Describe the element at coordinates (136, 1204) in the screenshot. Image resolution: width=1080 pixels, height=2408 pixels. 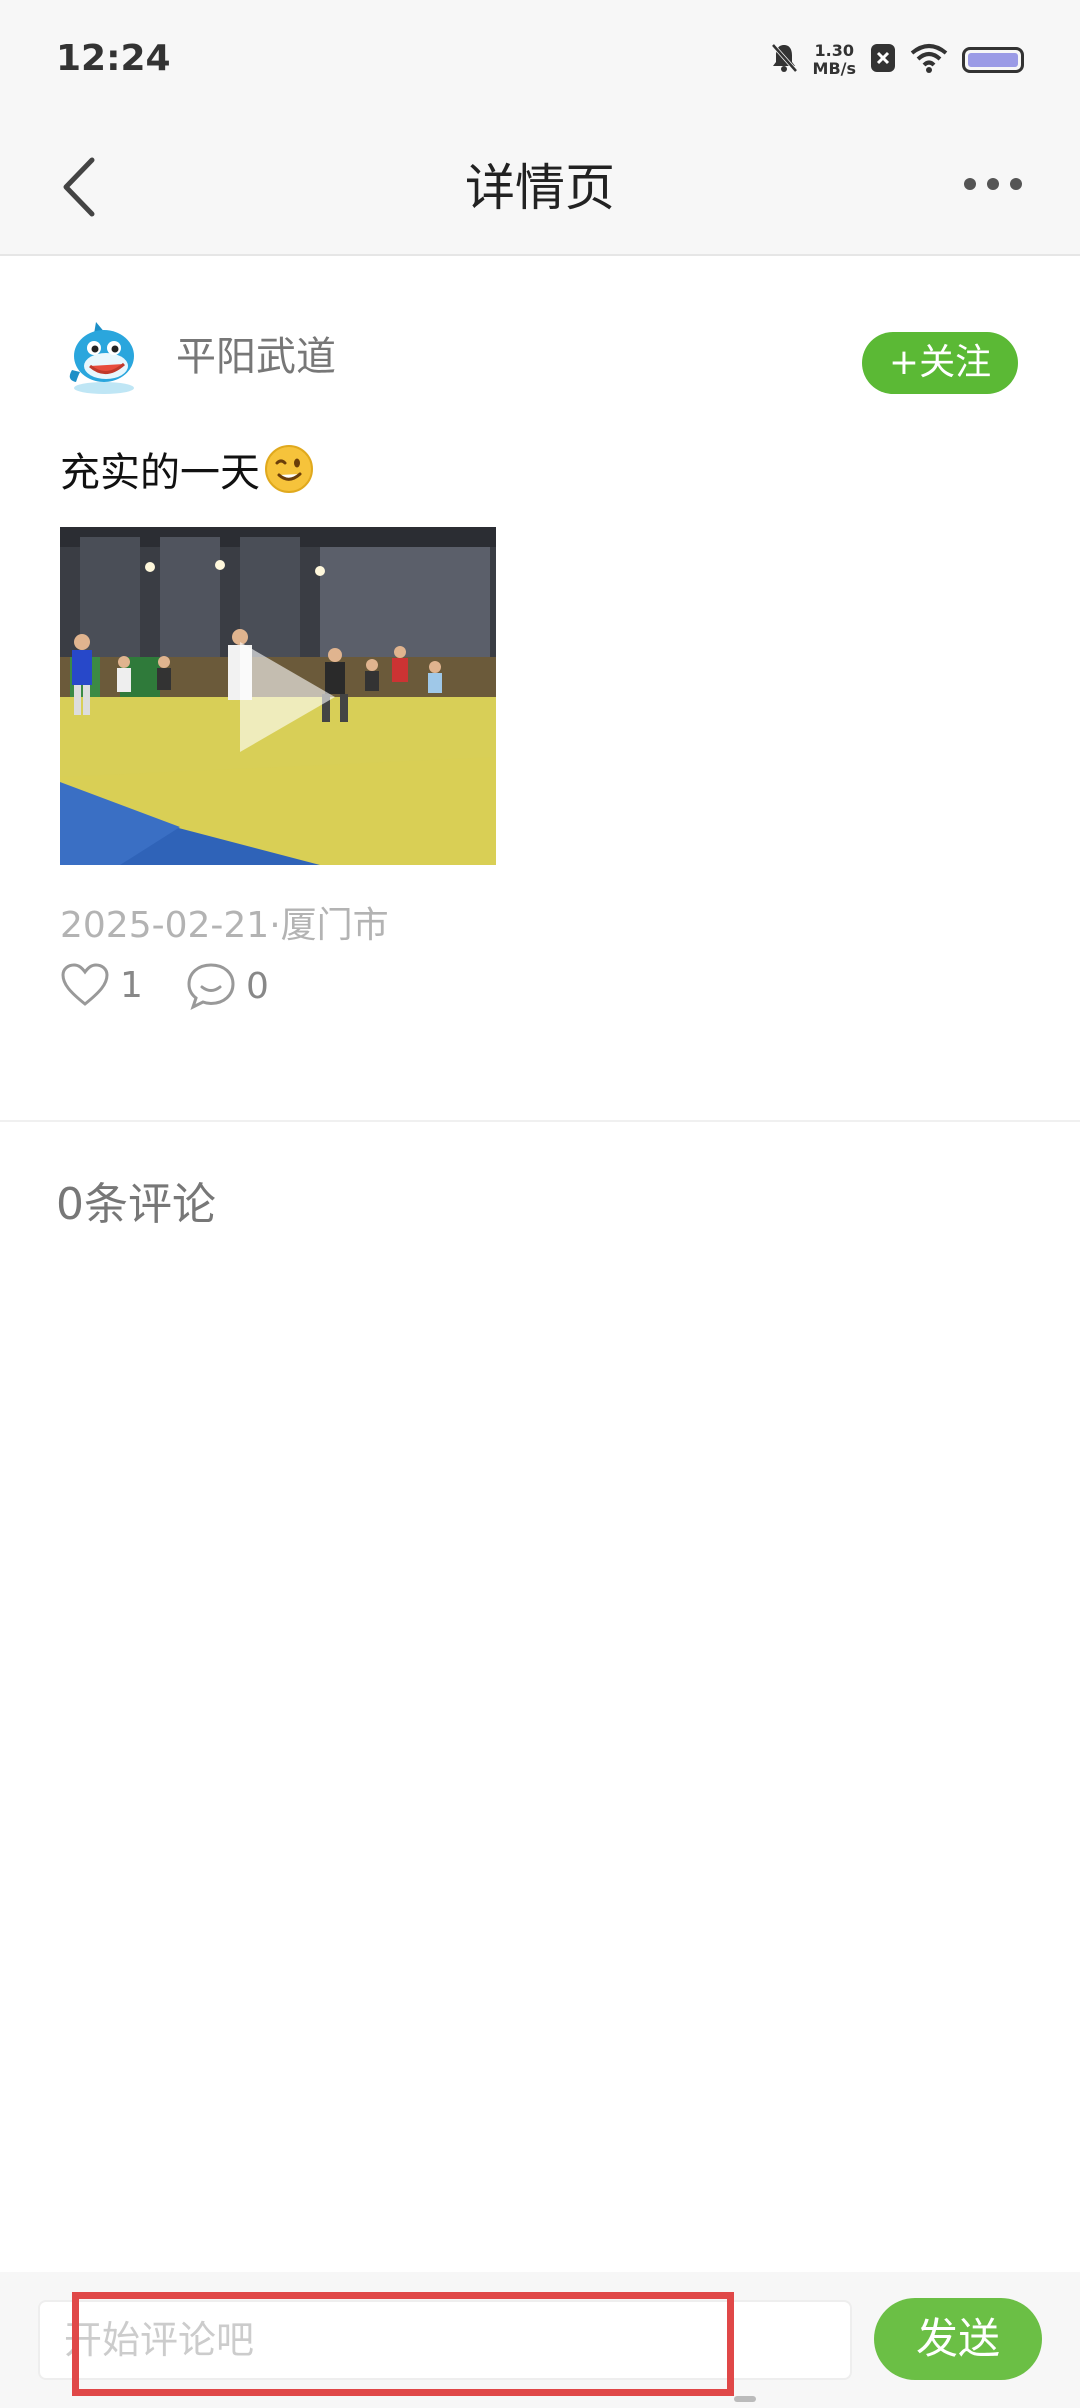
I see `comments-count: 0条评论` at that location.